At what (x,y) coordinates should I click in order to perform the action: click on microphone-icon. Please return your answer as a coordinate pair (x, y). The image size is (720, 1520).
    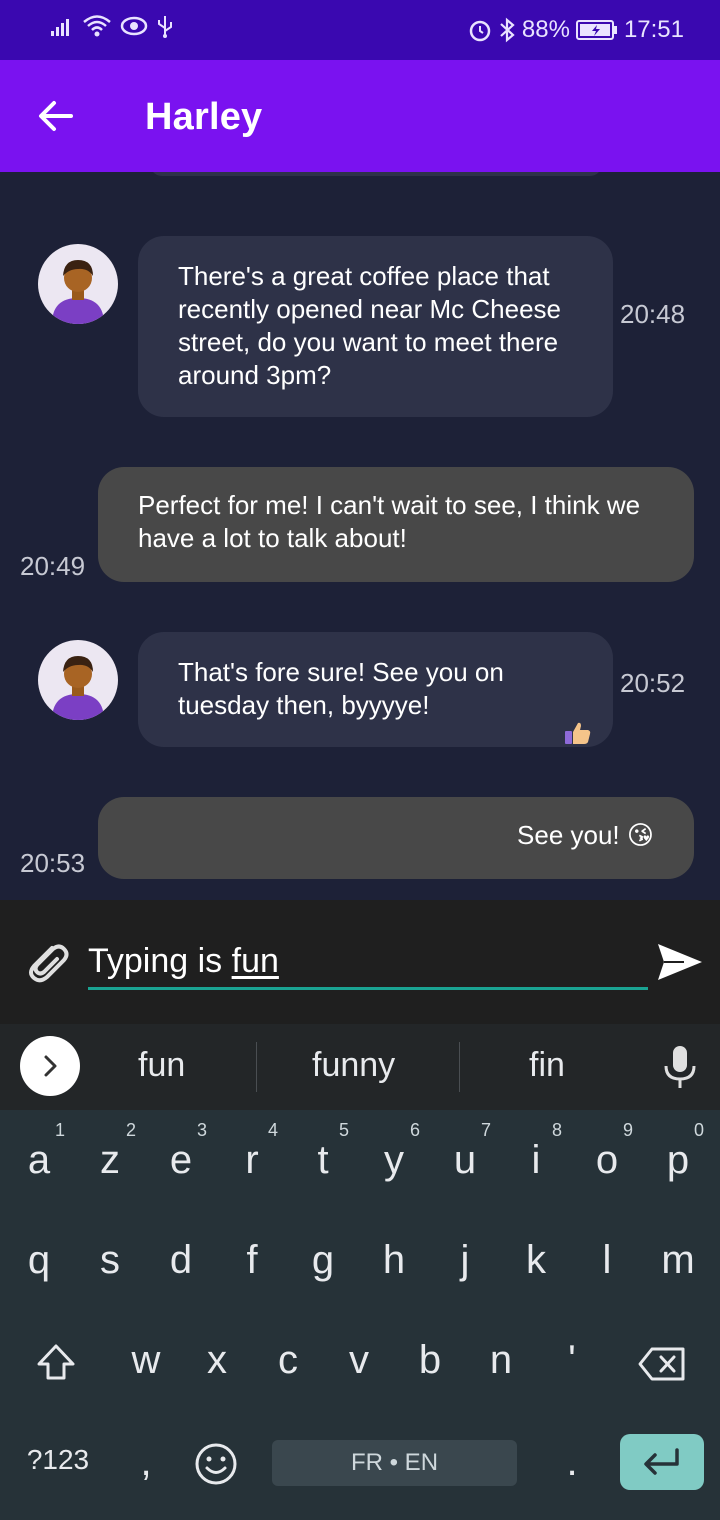
    Looking at the image, I should click on (680, 1067).